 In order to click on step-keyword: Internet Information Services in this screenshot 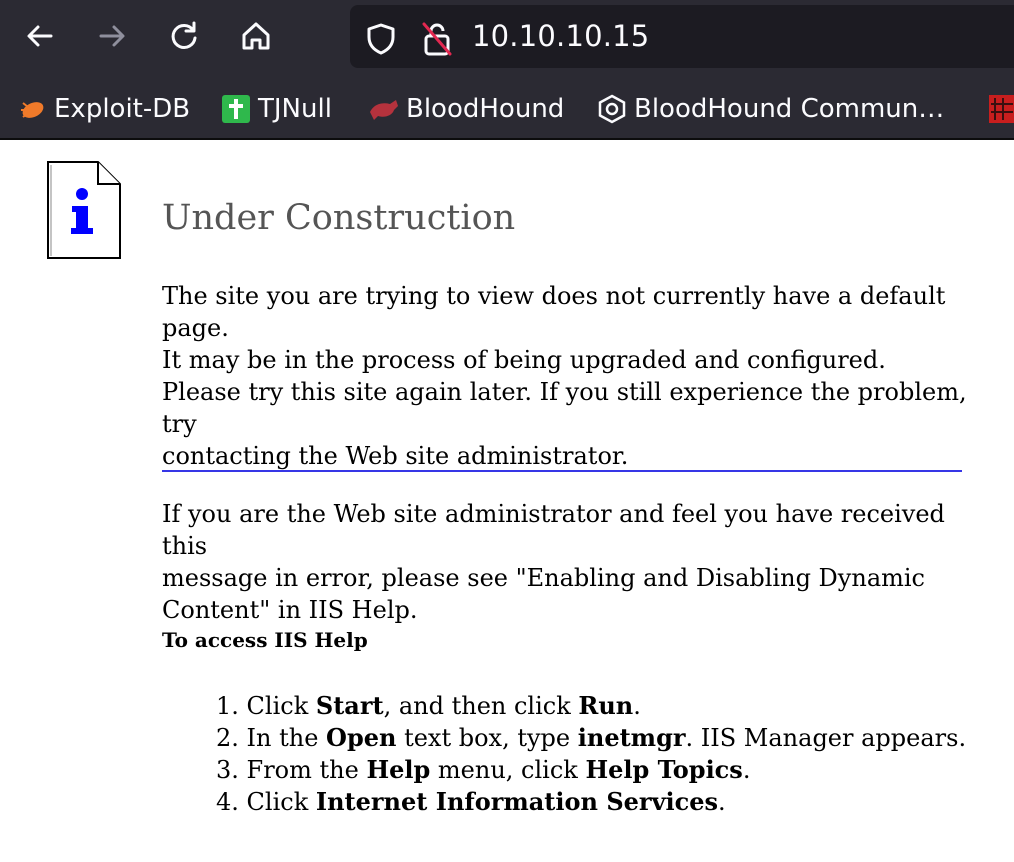, I will do `click(517, 801)`.